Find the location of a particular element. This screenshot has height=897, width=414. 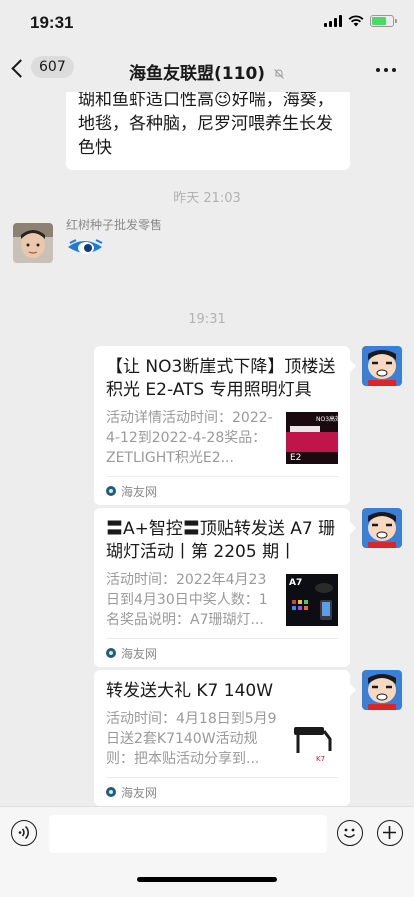

more-options-button is located at coordinates (386, 70).